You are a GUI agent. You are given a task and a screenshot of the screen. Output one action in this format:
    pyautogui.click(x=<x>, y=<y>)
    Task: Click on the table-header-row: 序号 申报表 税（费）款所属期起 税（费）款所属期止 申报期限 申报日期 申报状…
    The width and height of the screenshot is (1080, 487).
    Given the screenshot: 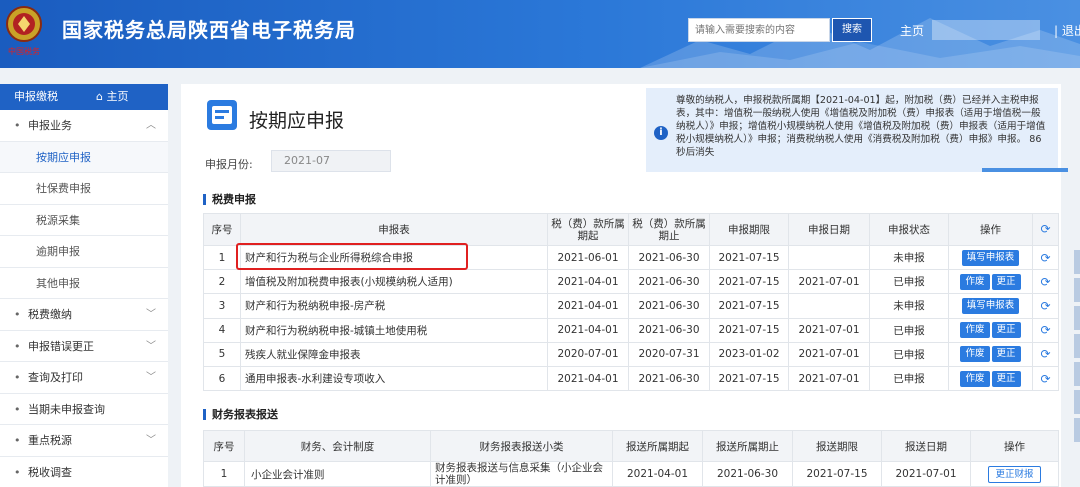 What is the action you would take?
    pyautogui.click(x=631, y=229)
    